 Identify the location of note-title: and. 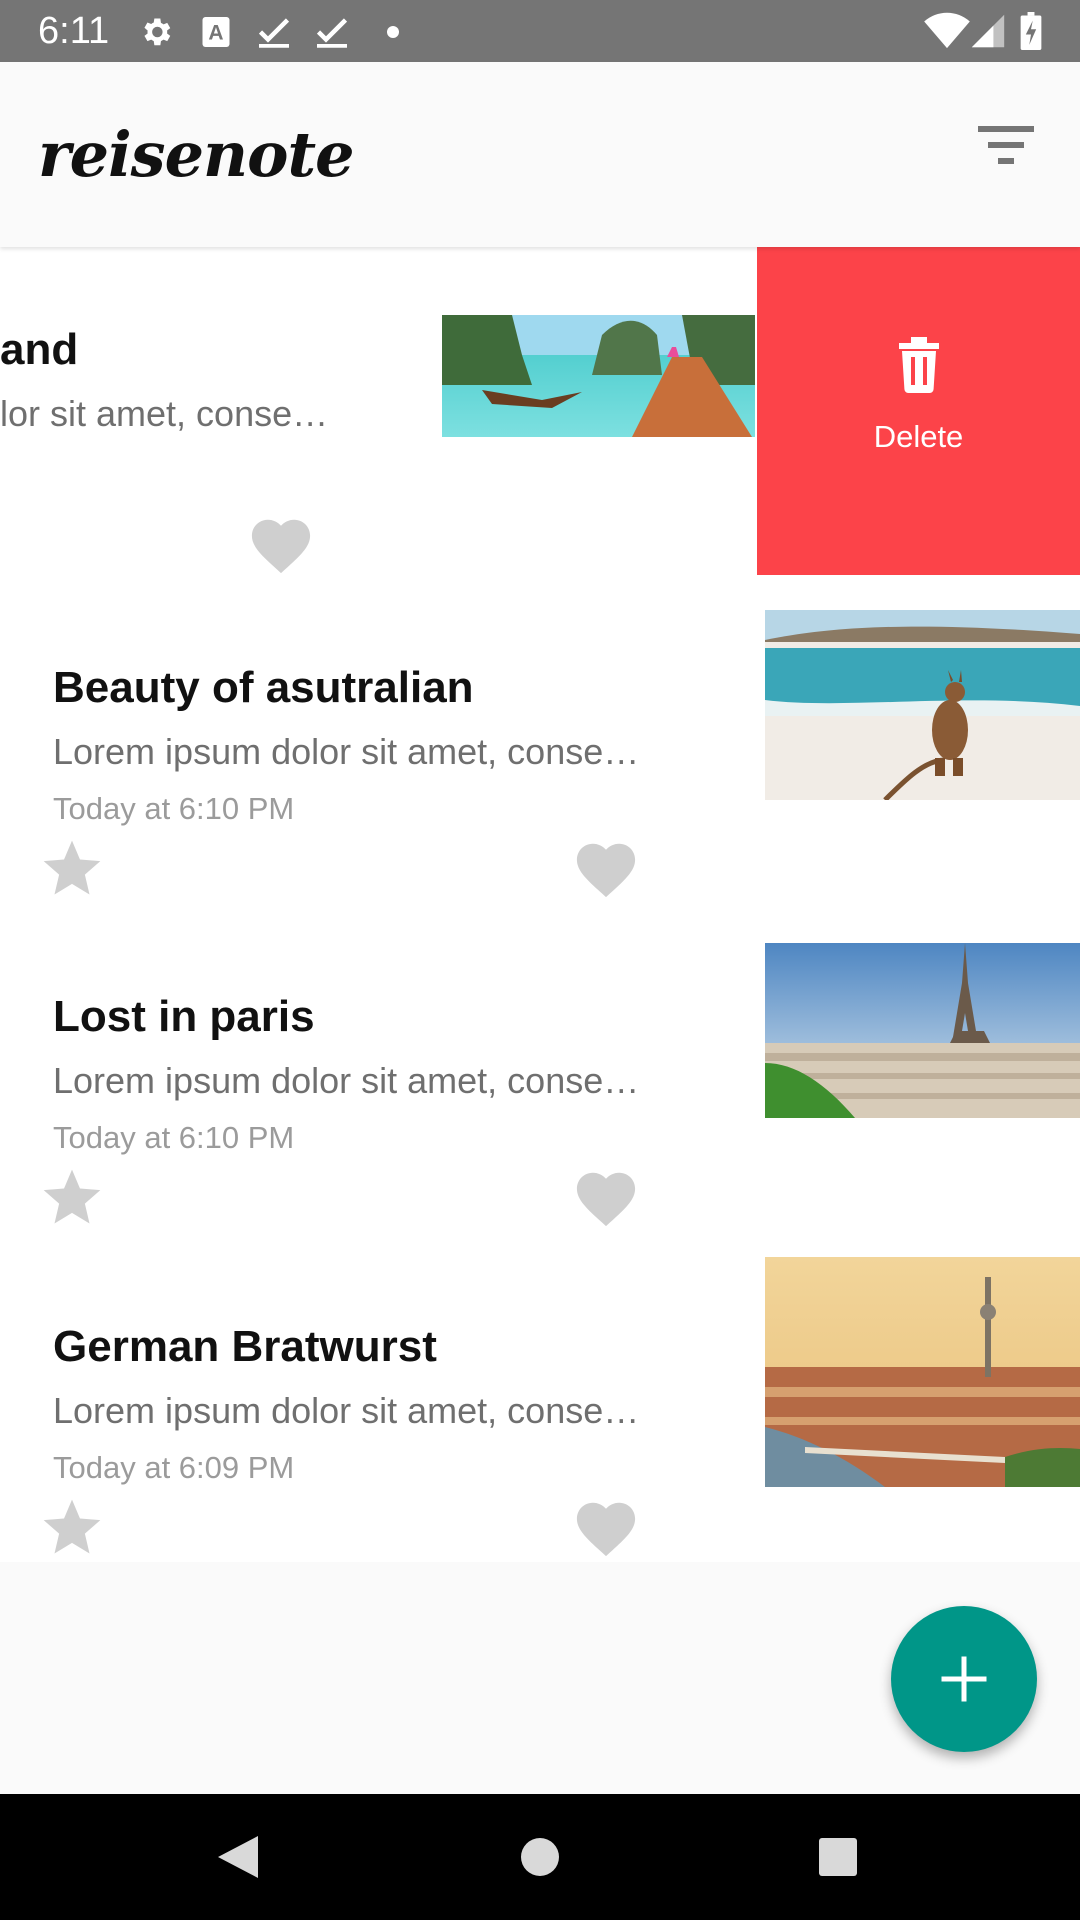
(39, 349).